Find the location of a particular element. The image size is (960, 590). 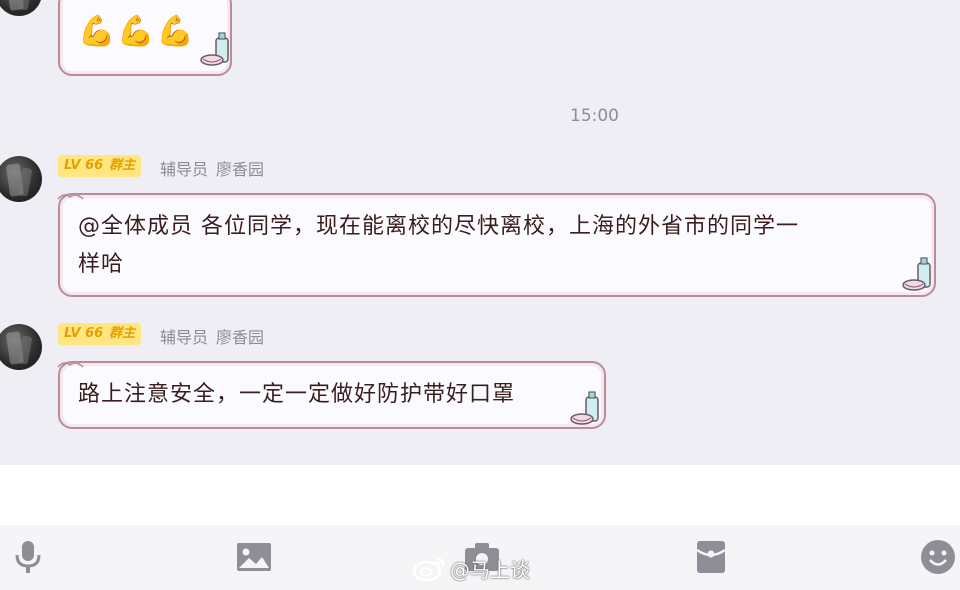

message-input-field is located at coordinates (480, 495).